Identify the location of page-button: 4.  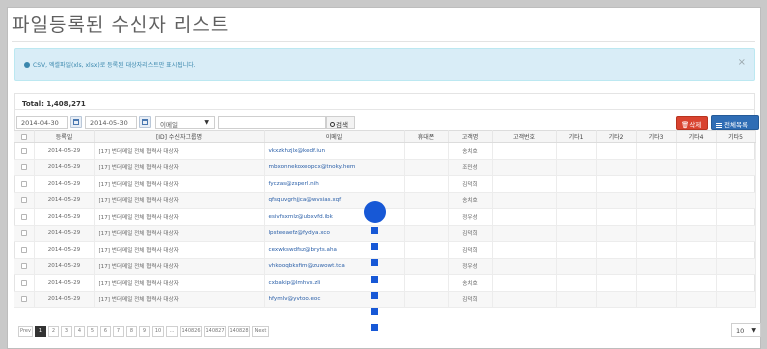
(79, 331).